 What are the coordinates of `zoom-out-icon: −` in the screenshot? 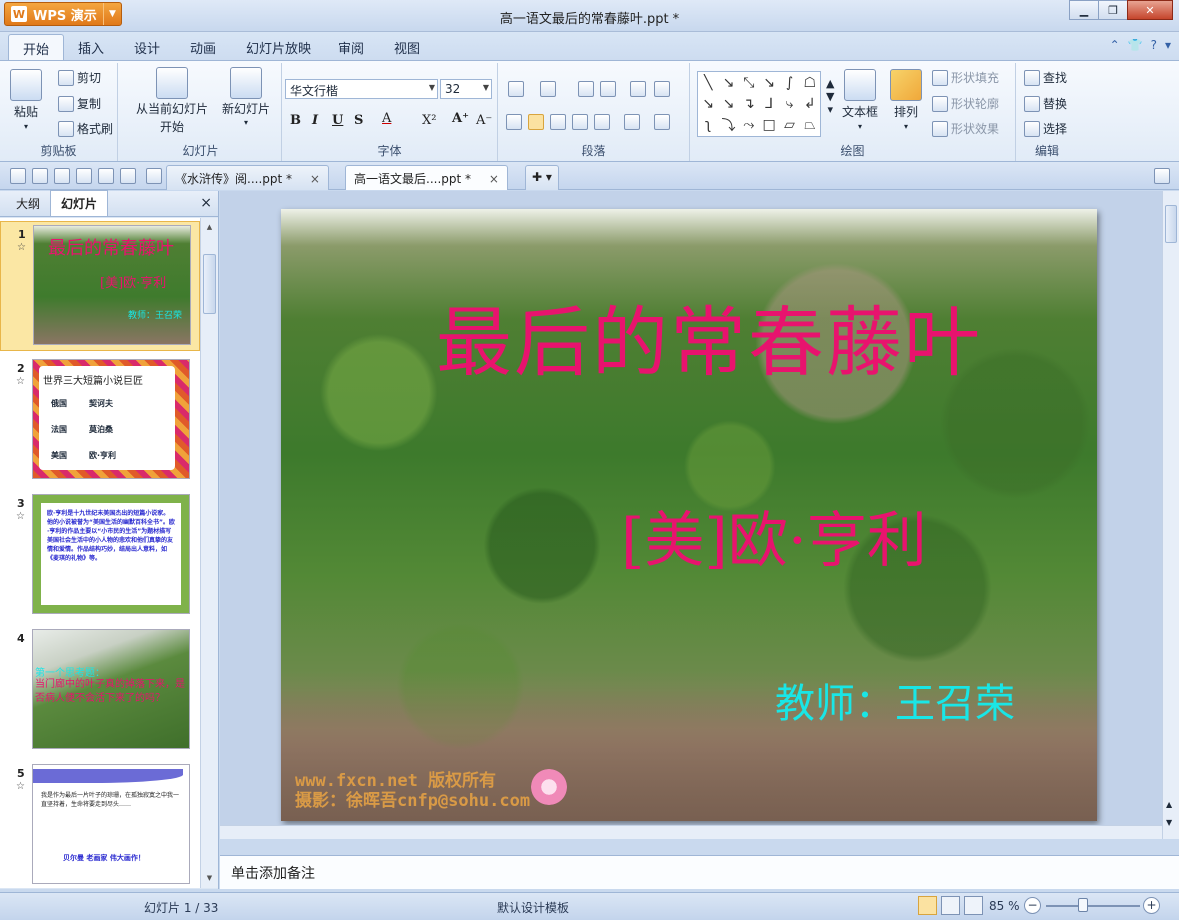 It's located at (1032, 905).